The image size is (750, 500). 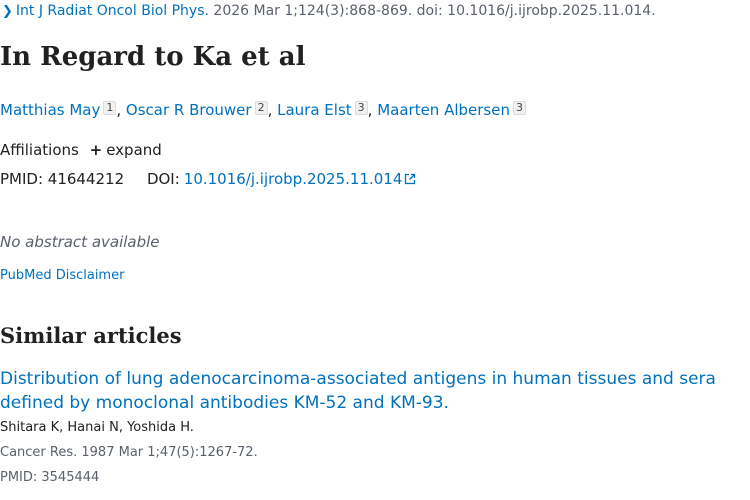 I want to click on doi-link: 10.1016/j.ijrobp.2025.11.014, so click(x=300, y=179).